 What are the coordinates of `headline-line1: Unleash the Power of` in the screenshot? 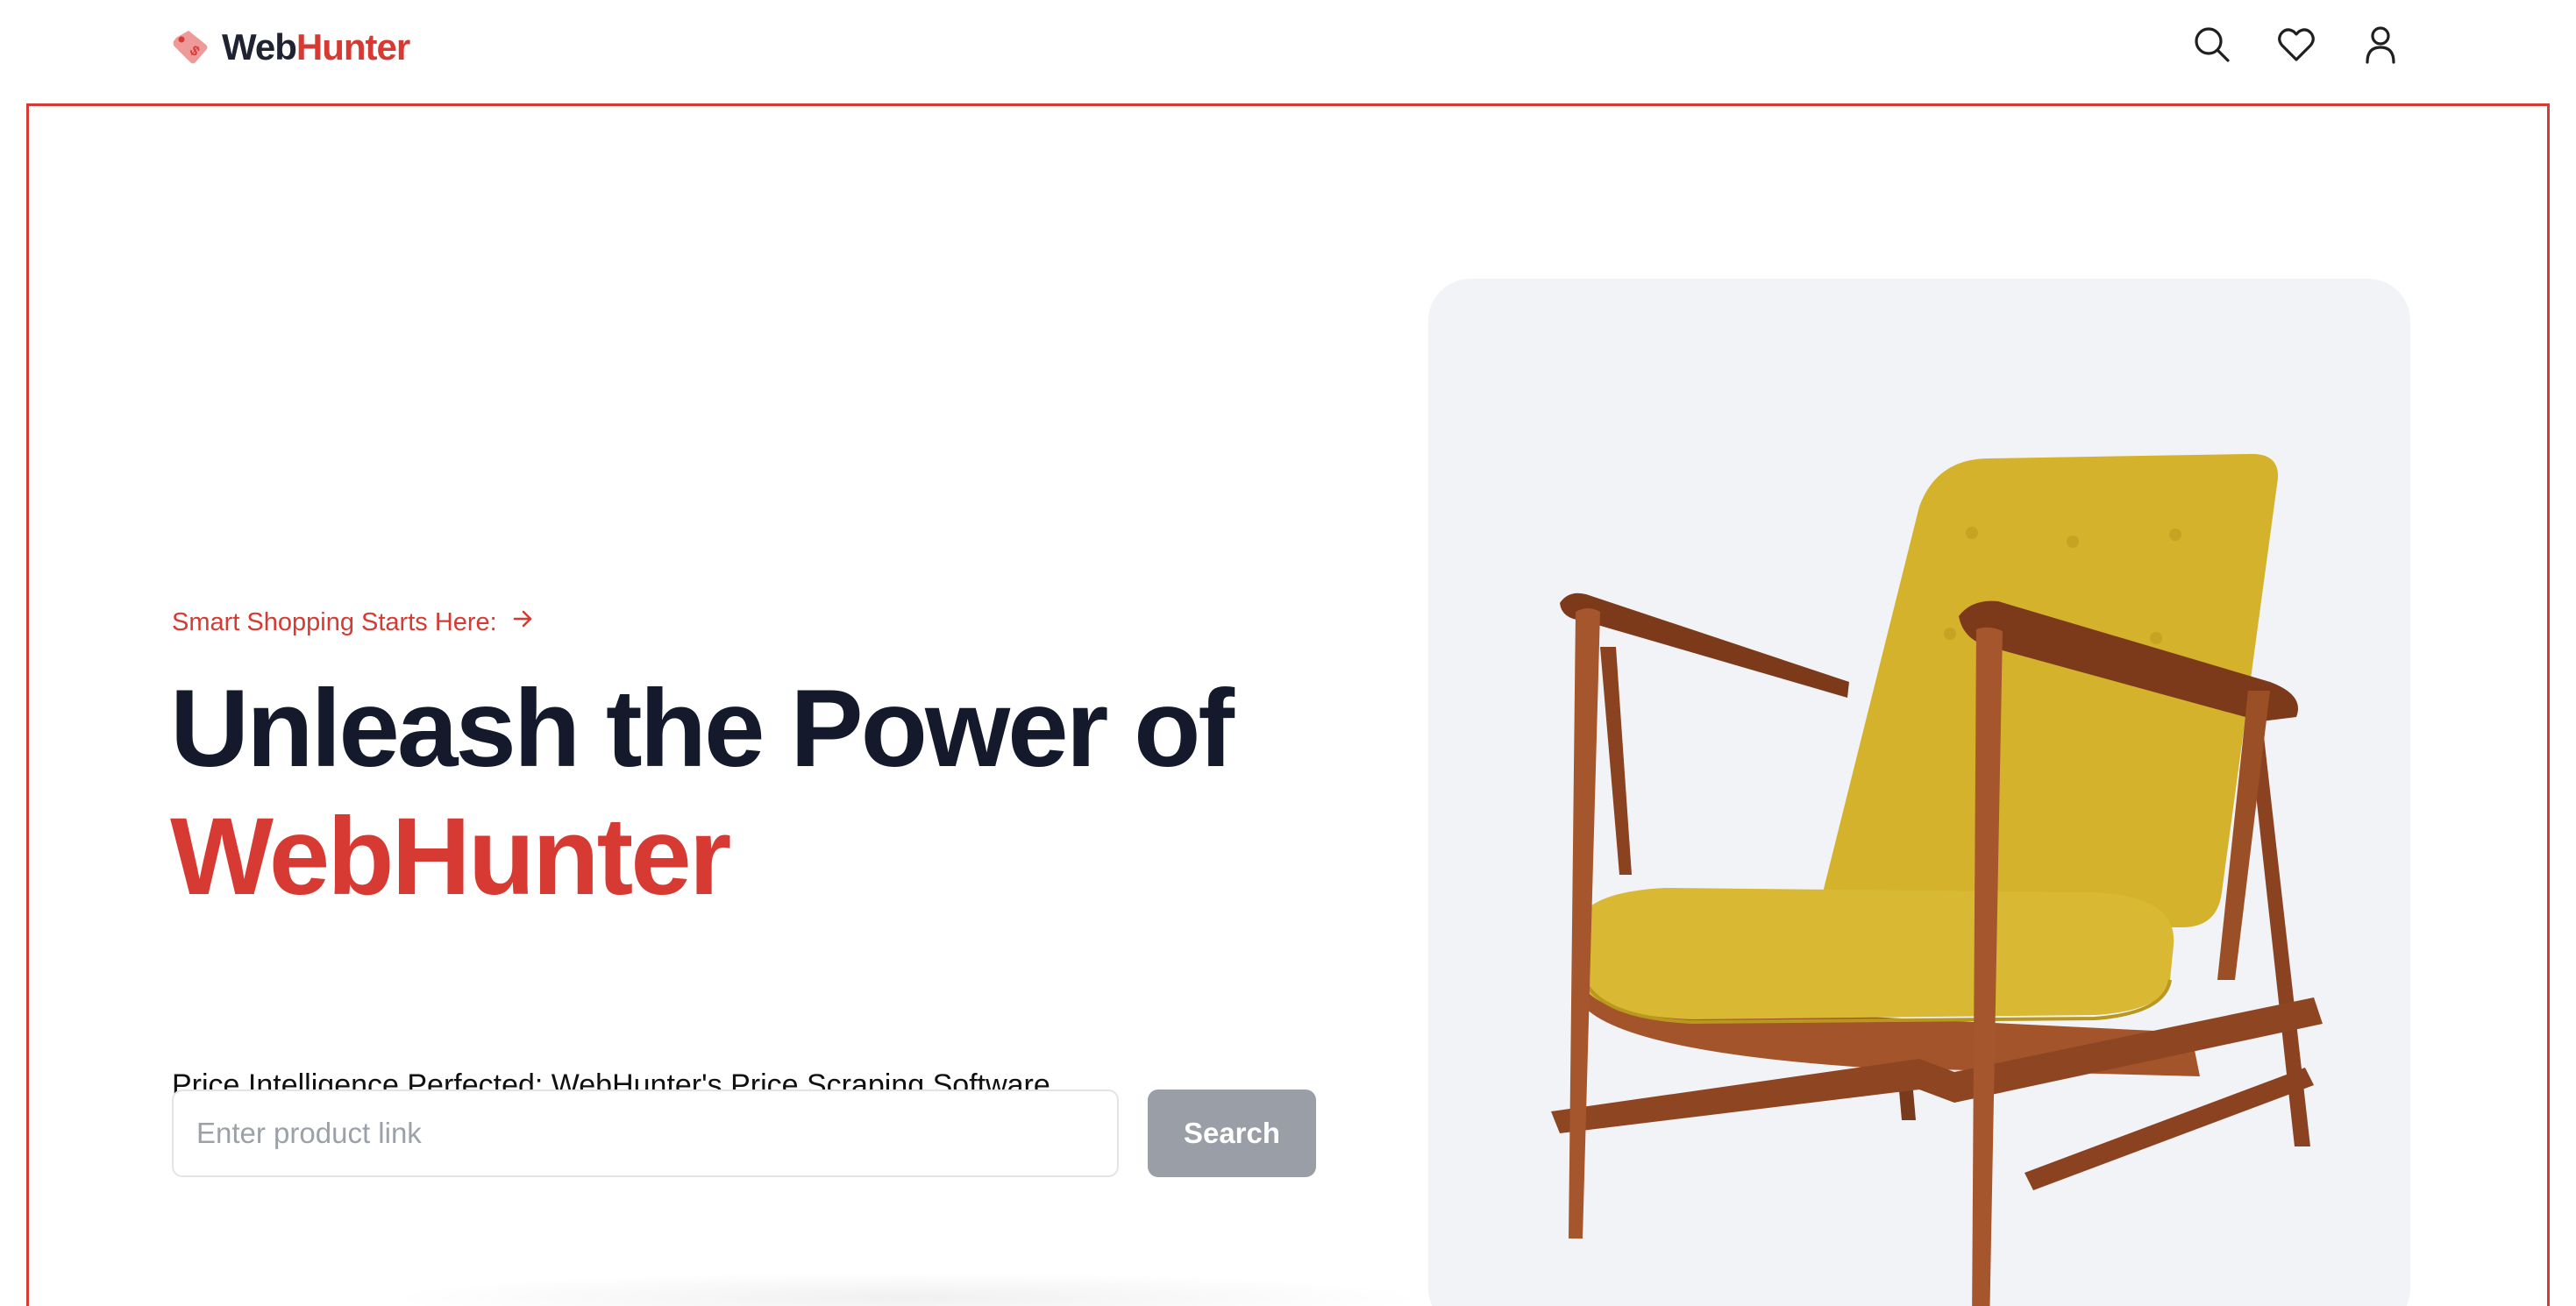 It's located at (702, 729).